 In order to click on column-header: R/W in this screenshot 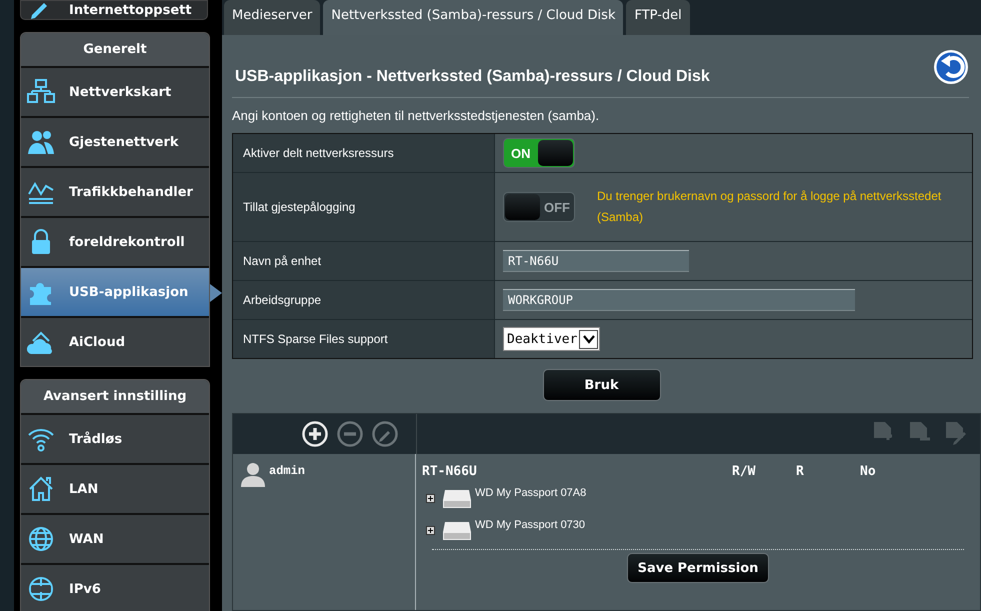, I will do `click(744, 471)`.